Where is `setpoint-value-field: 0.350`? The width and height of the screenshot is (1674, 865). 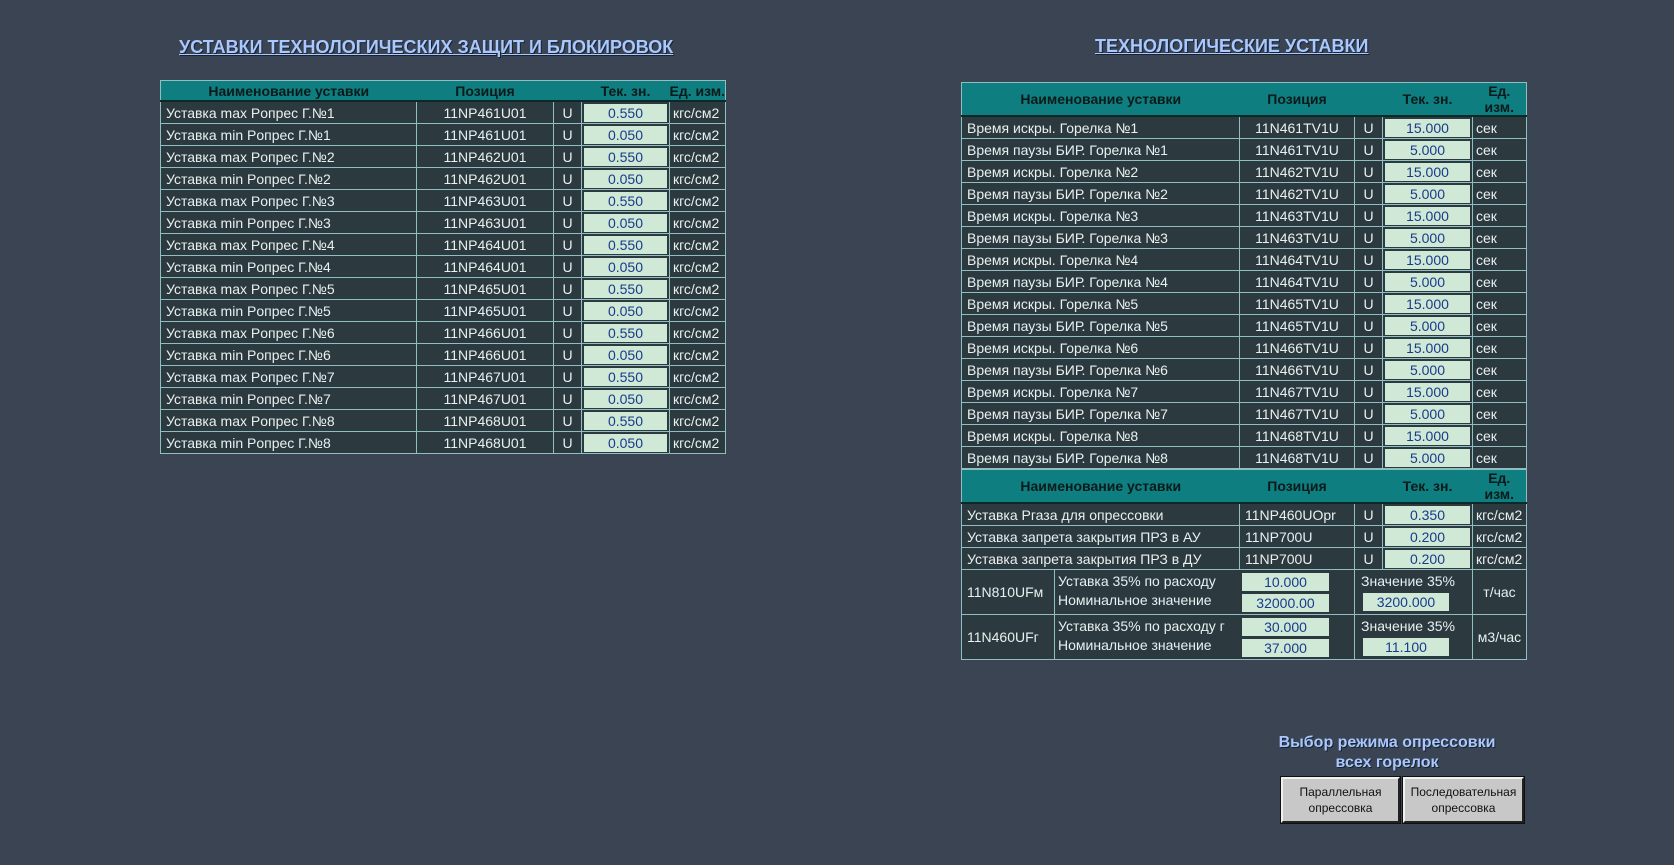
setpoint-value-field: 0.350 is located at coordinates (1427, 514).